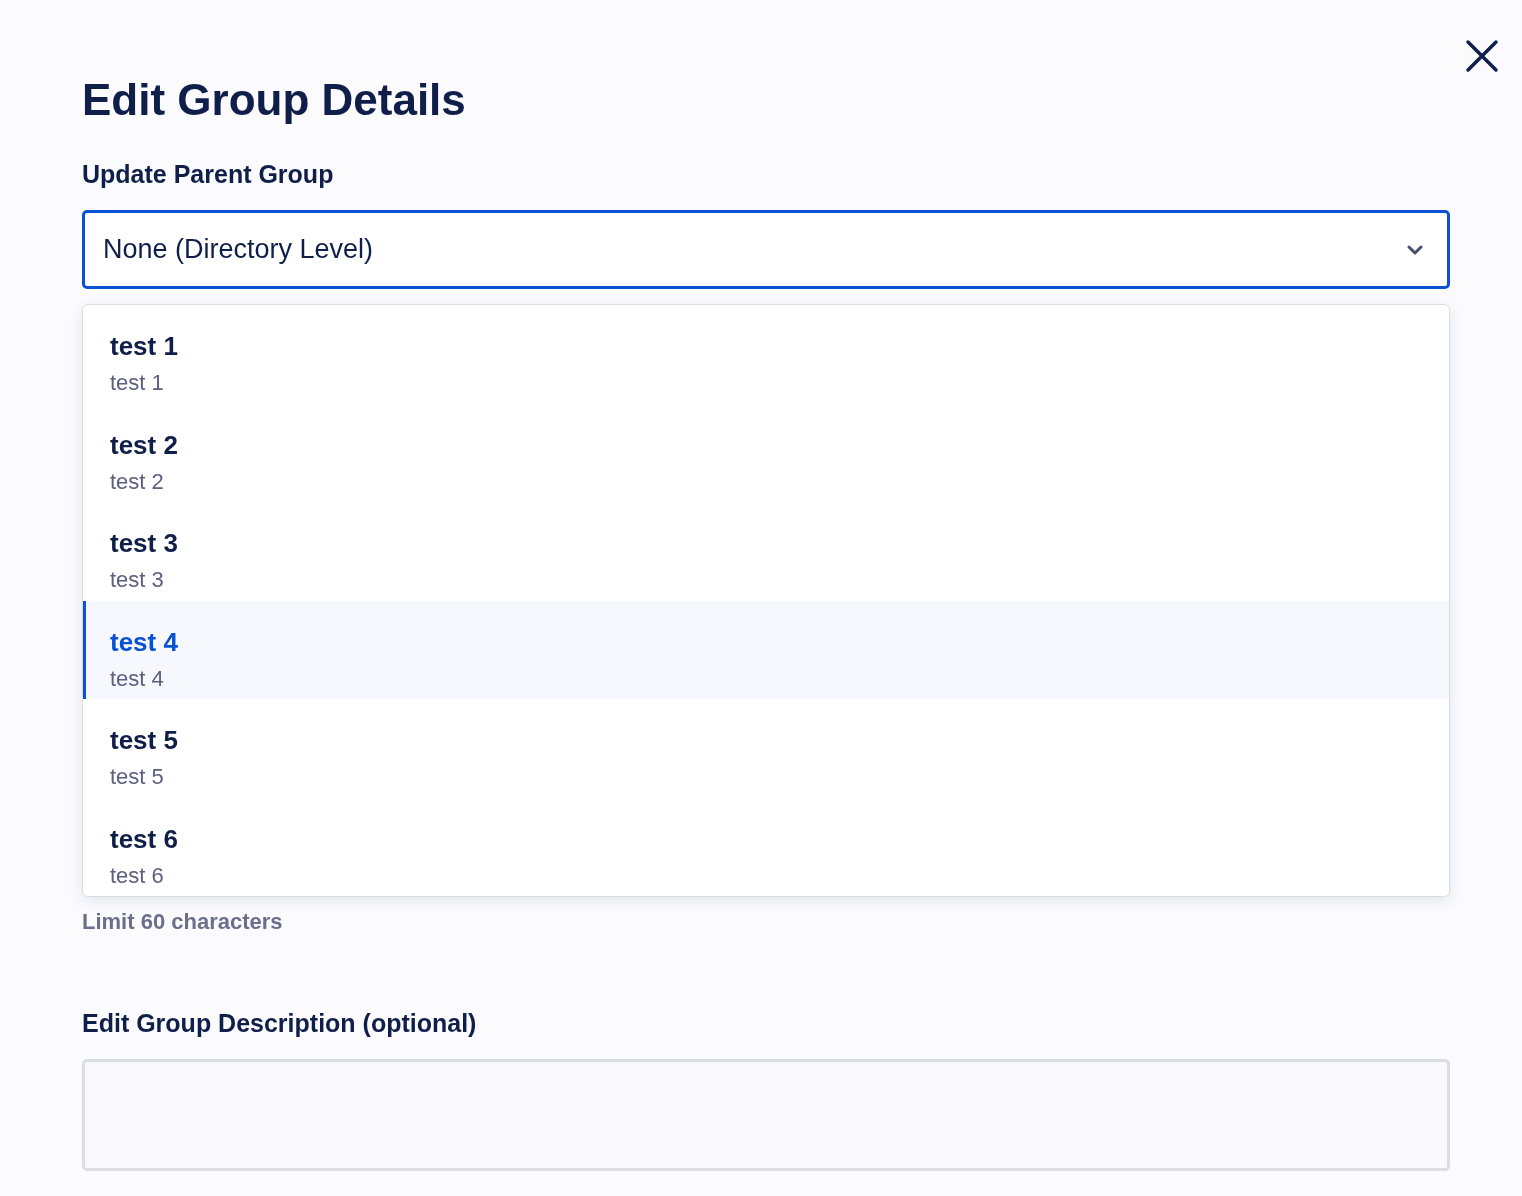 Image resolution: width=1522 pixels, height=1196 pixels. Describe the element at coordinates (208, 174) in the screenshot. I see `field-label: Update Parent Group` at that location.